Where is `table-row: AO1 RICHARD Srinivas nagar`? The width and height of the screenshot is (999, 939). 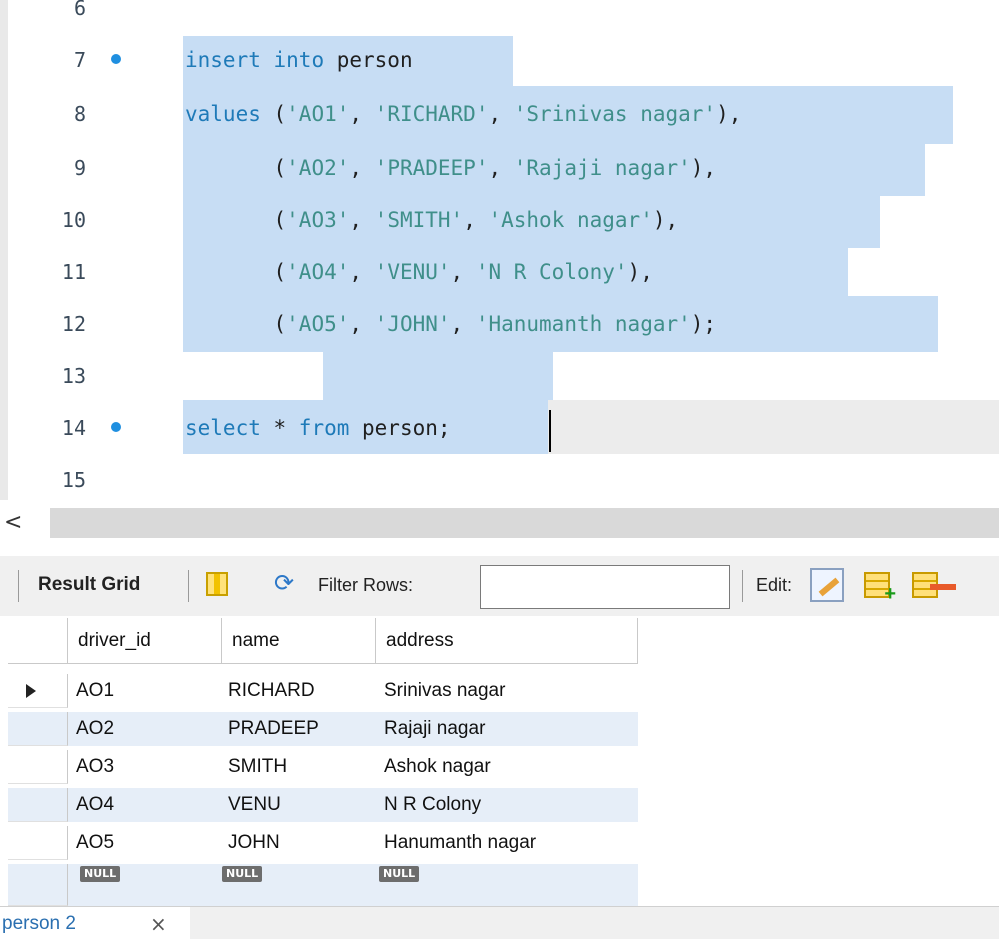
table-row: AO1 RICHARD Srinivas nagar is located at coordinates (323, 691).